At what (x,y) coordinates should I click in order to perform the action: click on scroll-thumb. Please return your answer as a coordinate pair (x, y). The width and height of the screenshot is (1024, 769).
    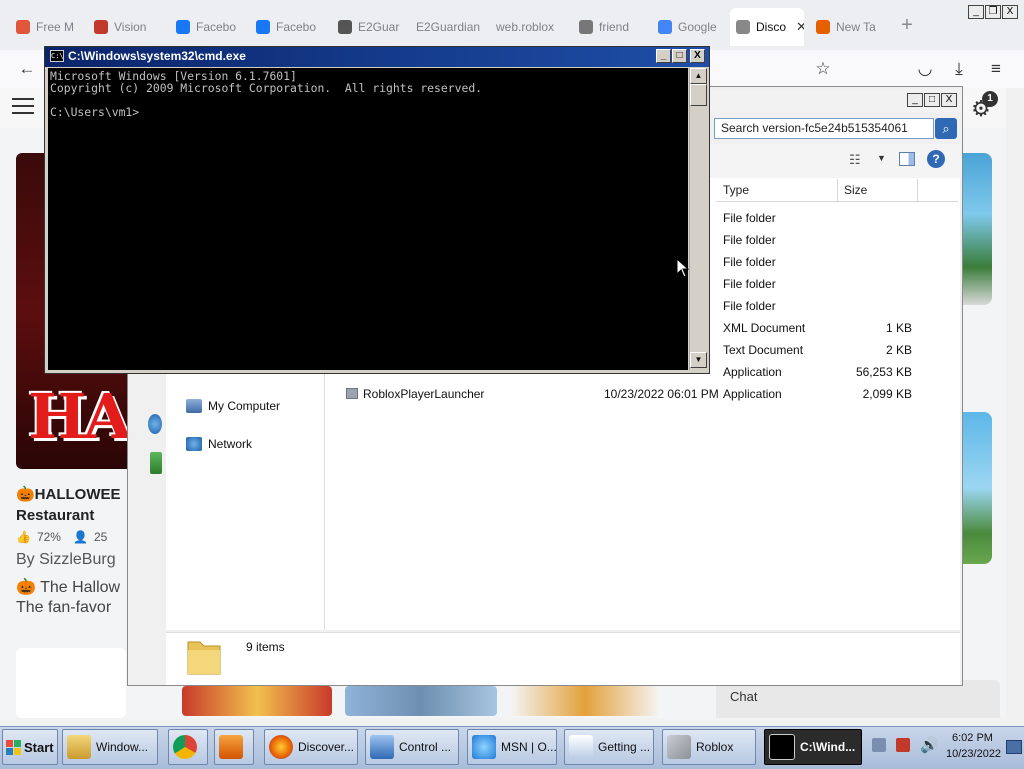
    Looking at the image, I should click on (698, 95).